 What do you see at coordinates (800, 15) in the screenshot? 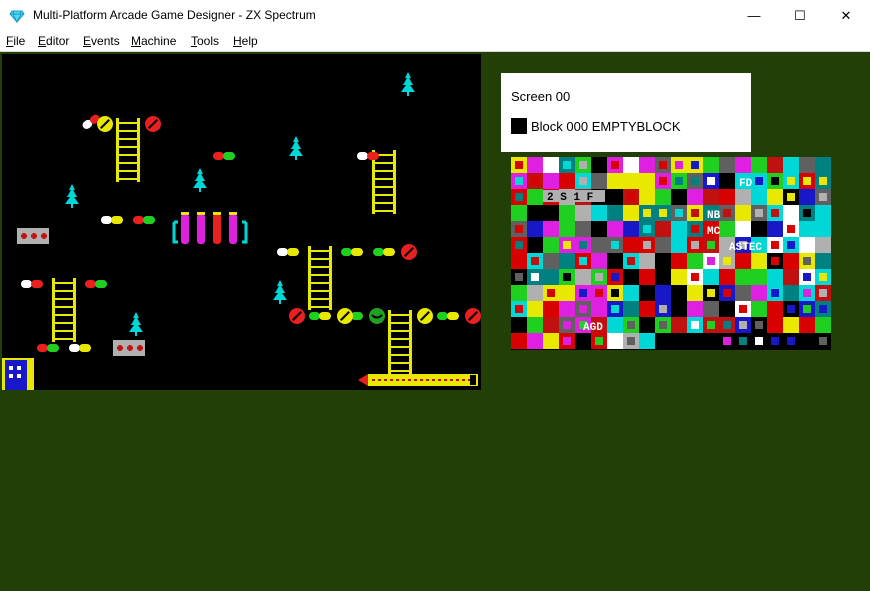
I see `maximize-button: ☐` at bounding box center [800, 15].